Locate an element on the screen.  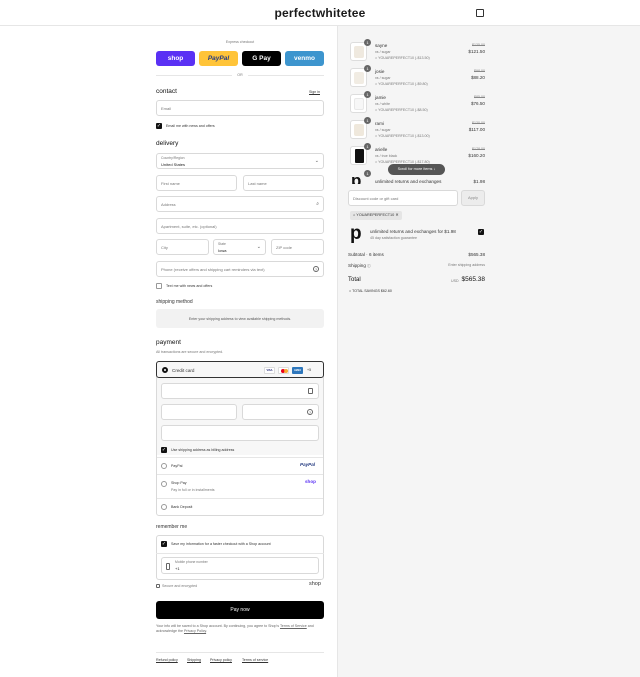
item-name: rami is located at coordinates (379, 123).